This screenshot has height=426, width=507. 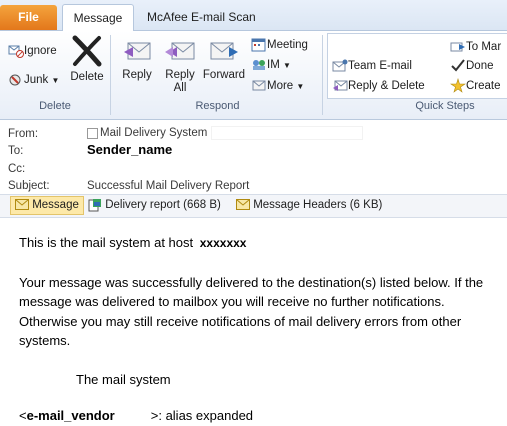 I want to click on reply-all-label-line1: Reply, so click(x=180, y=75).